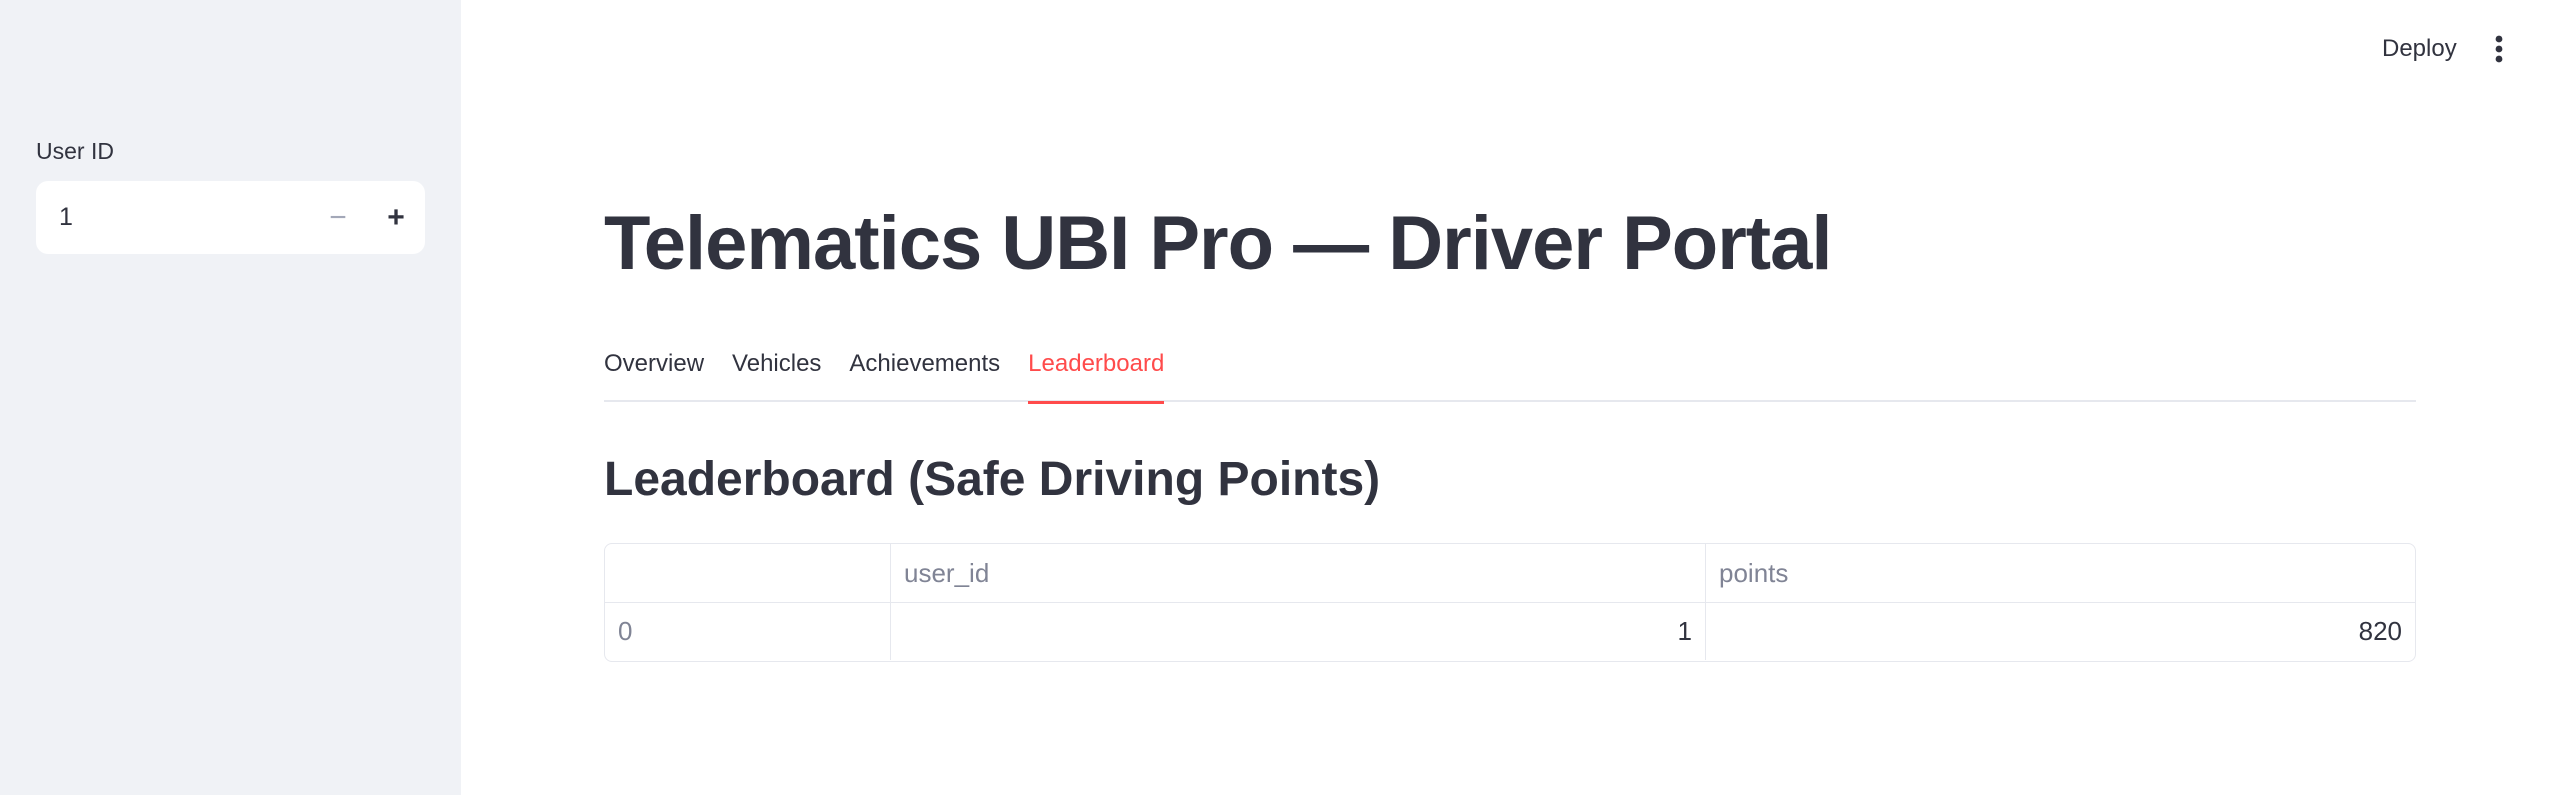 This screenshot has height=795, width=2560. I want to click on user-id-field: 1, so click(172, 217).